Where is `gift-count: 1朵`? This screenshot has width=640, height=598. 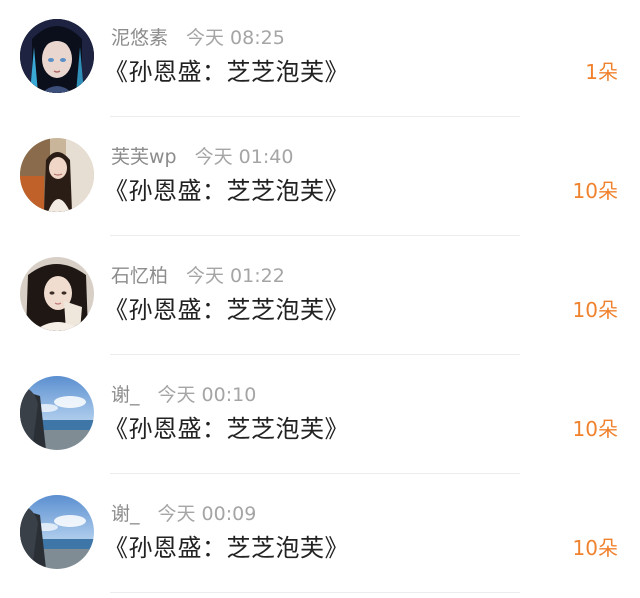 gift-count: 1朵 is located at coordinates (601, 72).